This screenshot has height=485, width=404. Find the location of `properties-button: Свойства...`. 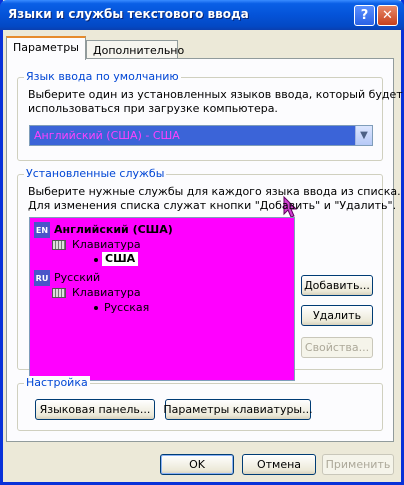

properties-button: Свойства... is located at coordinates (337, 347).